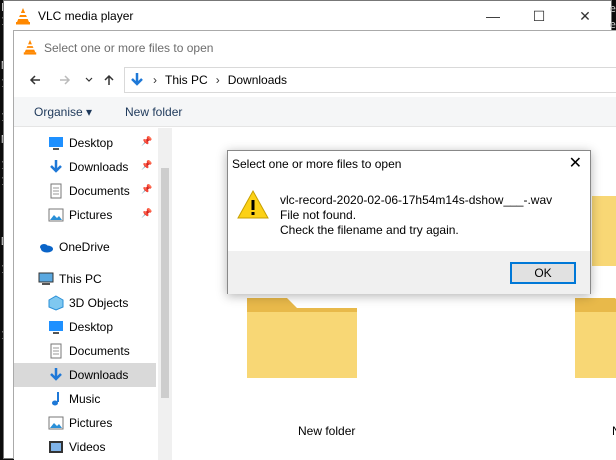 This screenshot has width=616, height=460. I want to click on sidebar-item-downloads: Downloads, so click(85, 375).